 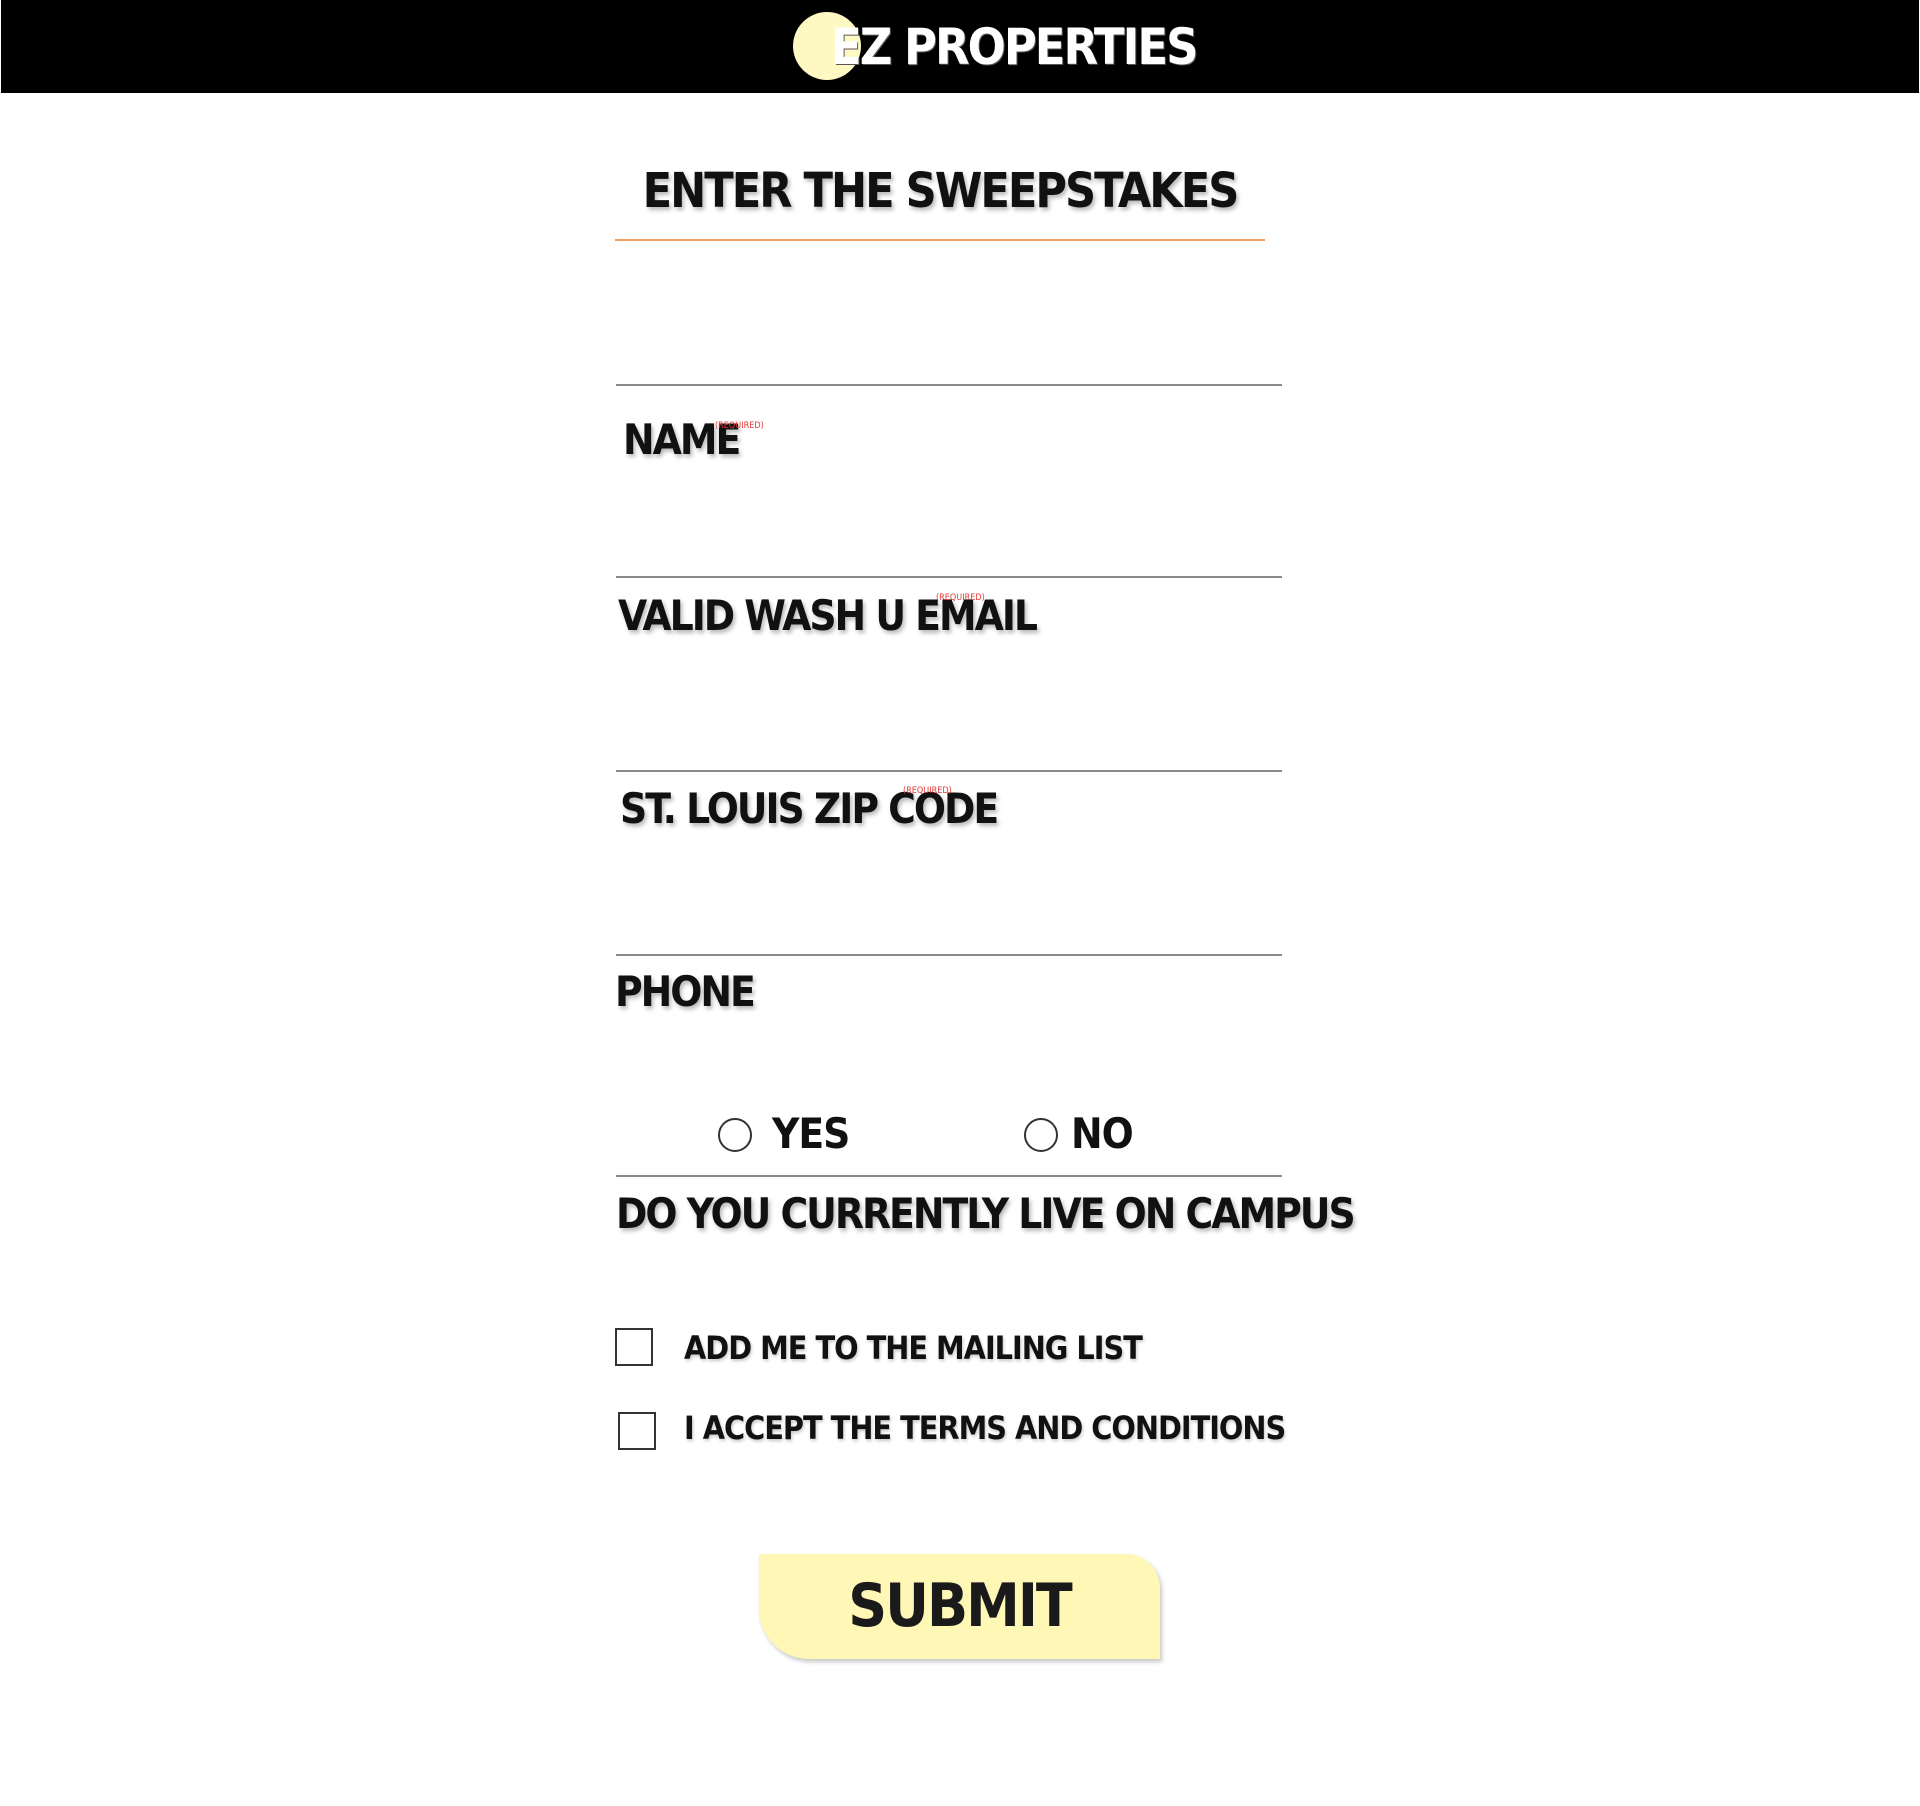 What do you see at coordinates (1102, 1134) in the screenshot?
I see `campus-no-label: NO` at bounding box center [1102, 1134].